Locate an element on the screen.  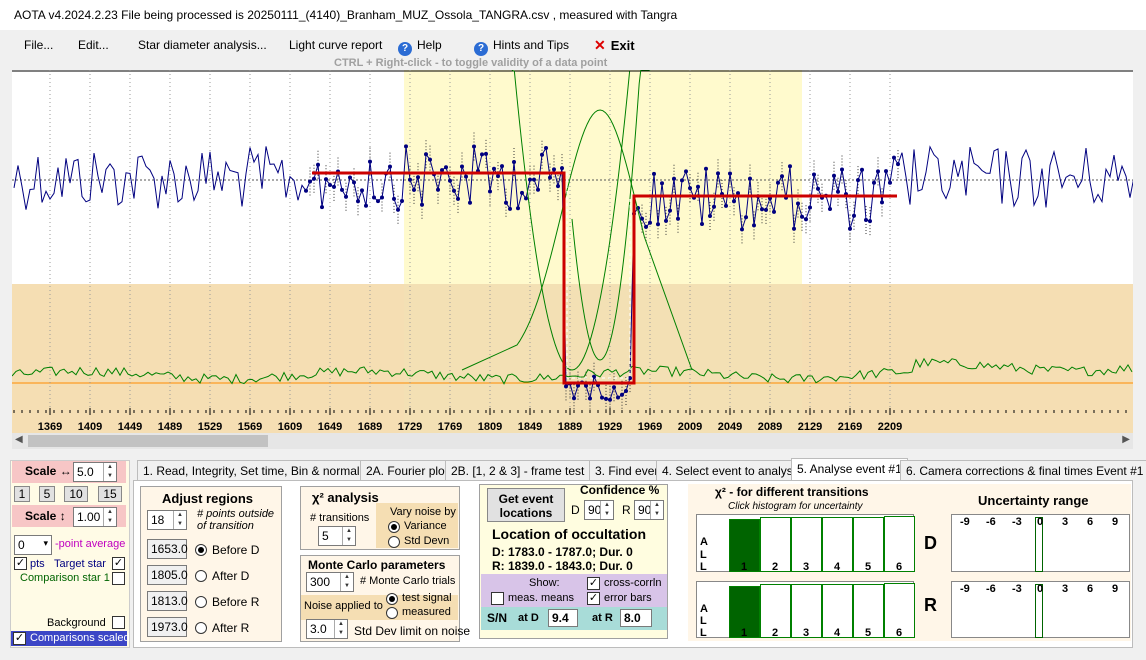
sd-limit-input: 3.0 ▲ ▼ is located at coordinates (327, 629).